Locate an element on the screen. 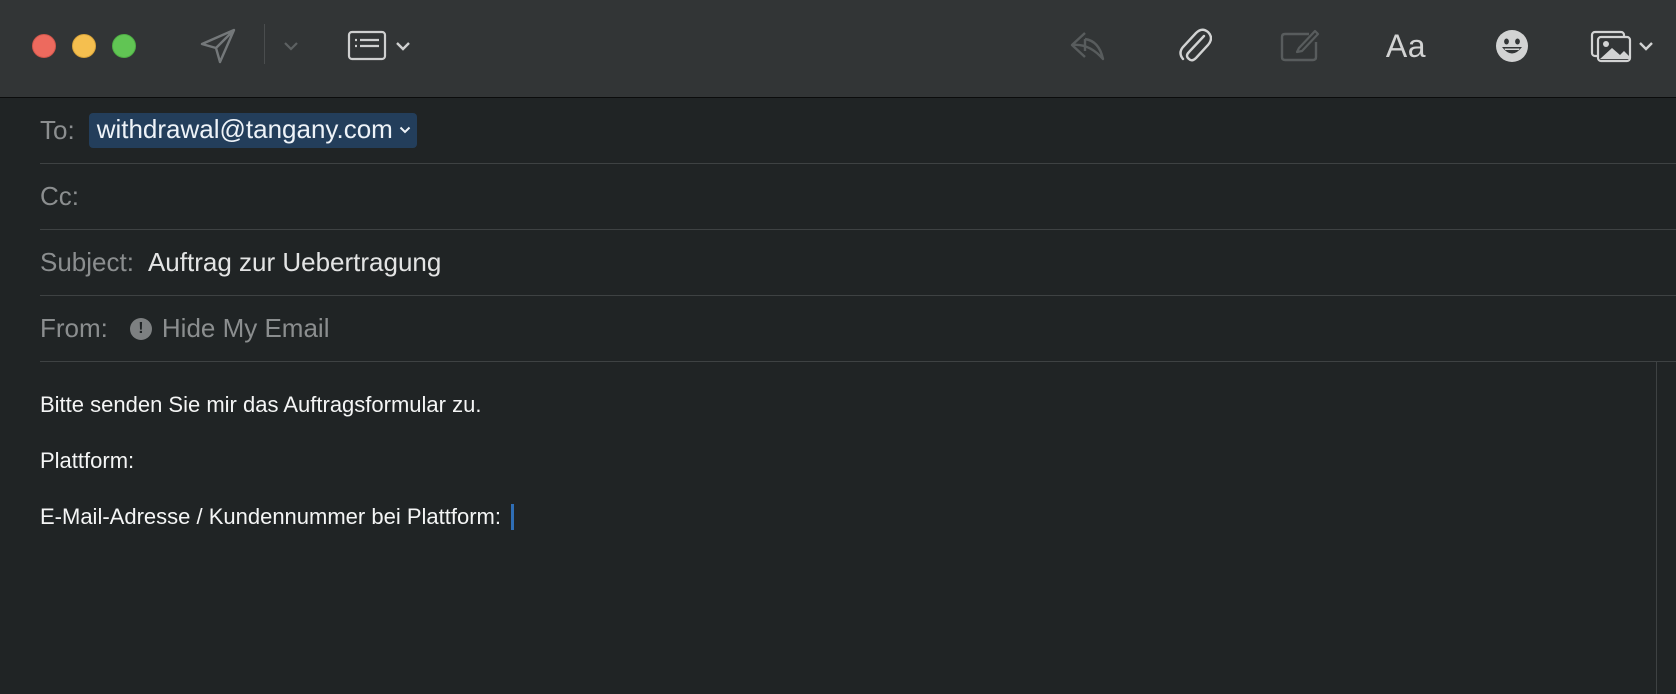  attach-button is located at coordinates (1194, 46).